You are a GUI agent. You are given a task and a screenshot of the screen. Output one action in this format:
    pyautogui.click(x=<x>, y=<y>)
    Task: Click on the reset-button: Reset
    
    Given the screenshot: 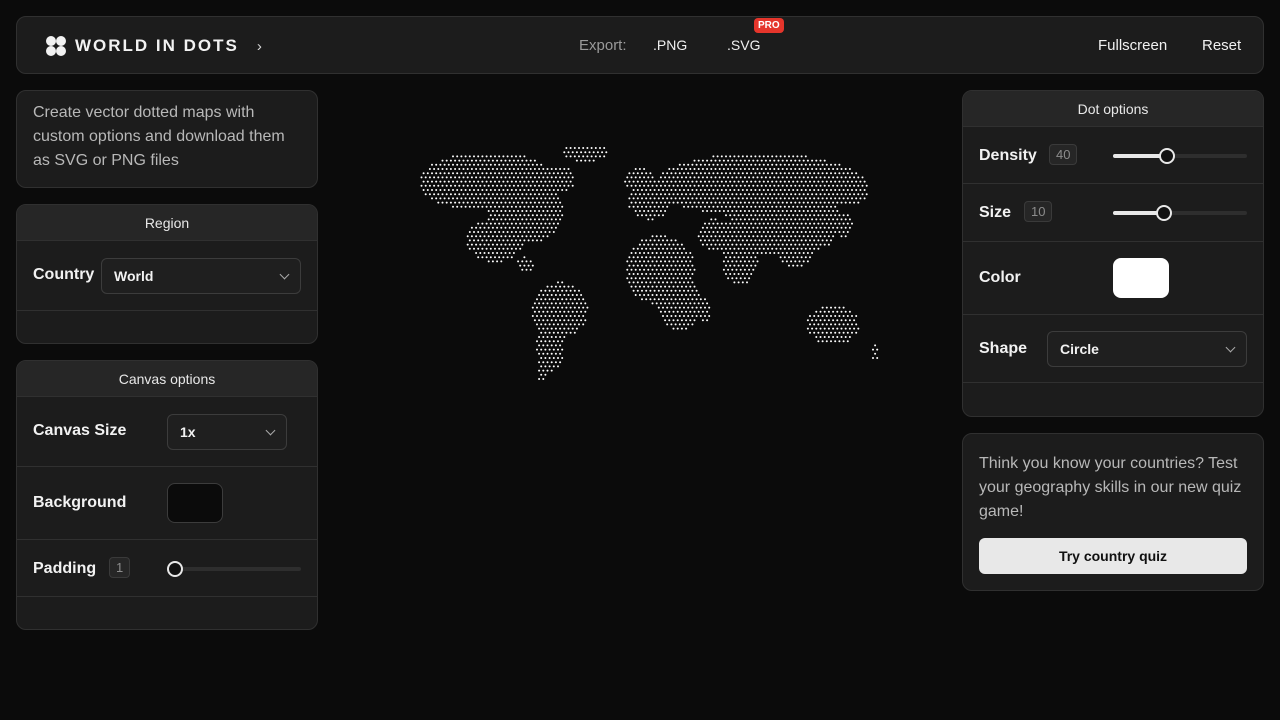 What is the action you would take?
    pyautogui.click(x=1221, y=45)
    